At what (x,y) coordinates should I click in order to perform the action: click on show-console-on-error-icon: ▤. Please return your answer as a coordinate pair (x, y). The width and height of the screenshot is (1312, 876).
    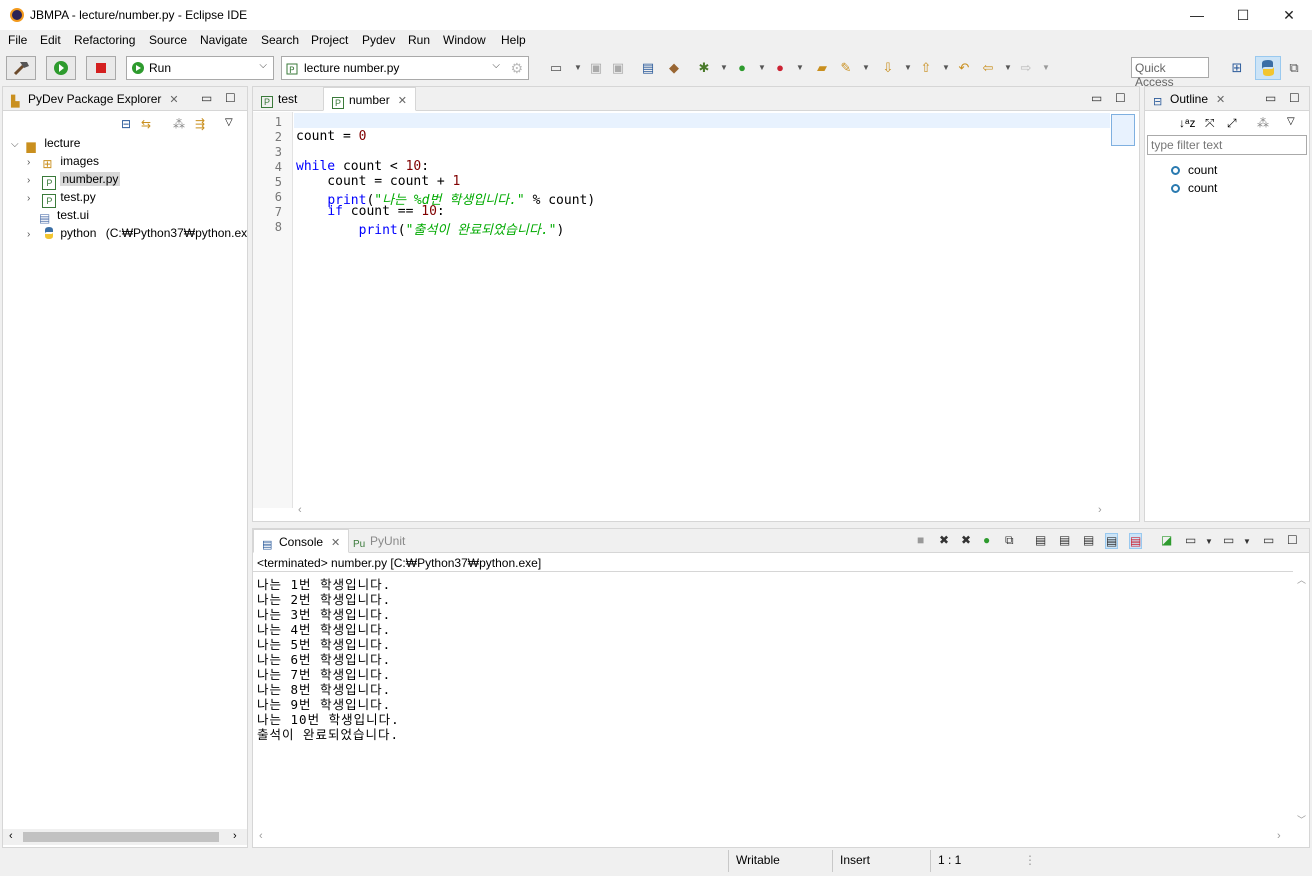
    Looking at the image, I should click on (1136, 541).